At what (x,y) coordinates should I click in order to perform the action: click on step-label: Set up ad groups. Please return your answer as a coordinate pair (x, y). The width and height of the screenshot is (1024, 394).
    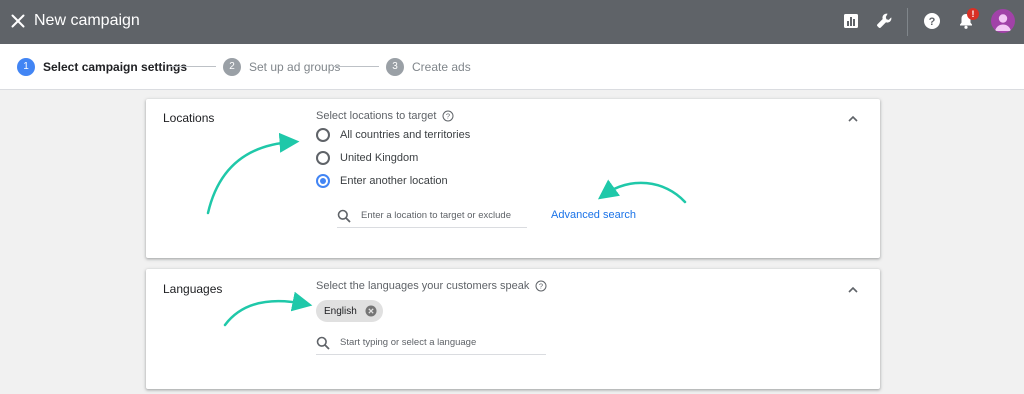
    Looking at the image, I should click on (295, 67).